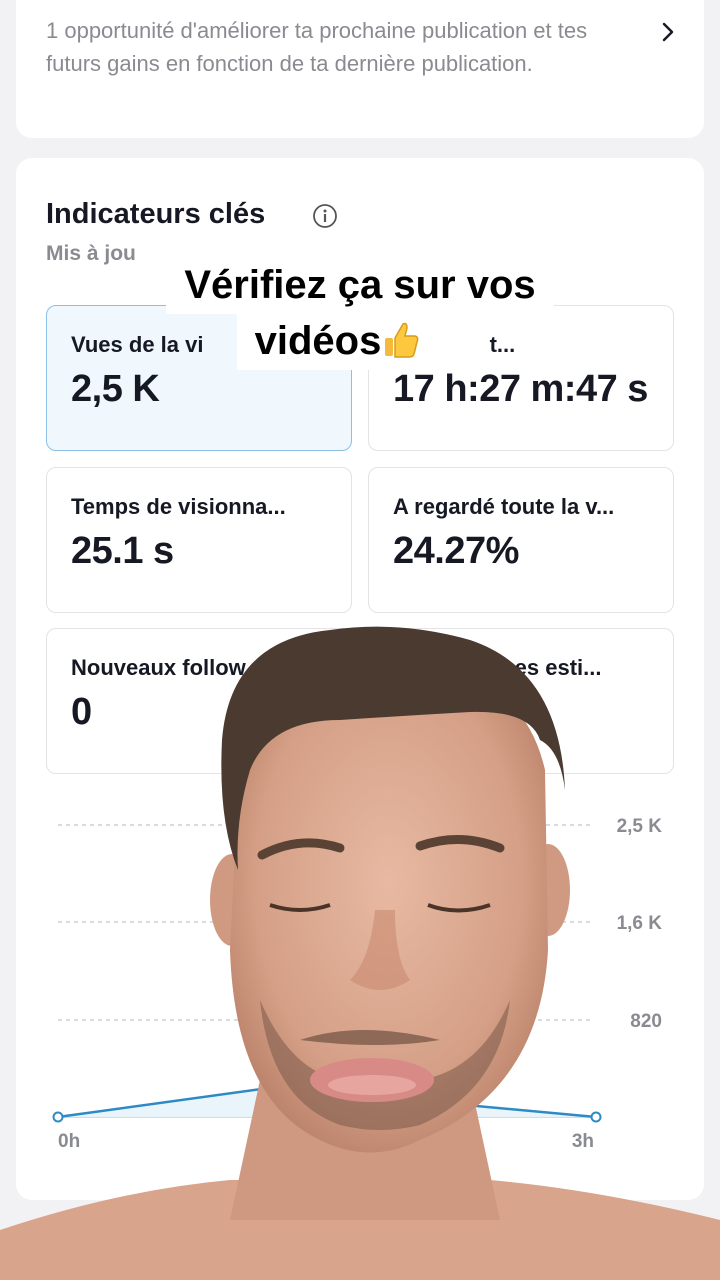 The height and width of the screenshot is (1280, 720). What do you see at coordinates (360, 285) in the screenshot?
I see `video-caption-line-1: Vérifiez ça sur vos` at bounding box center [360, 285].